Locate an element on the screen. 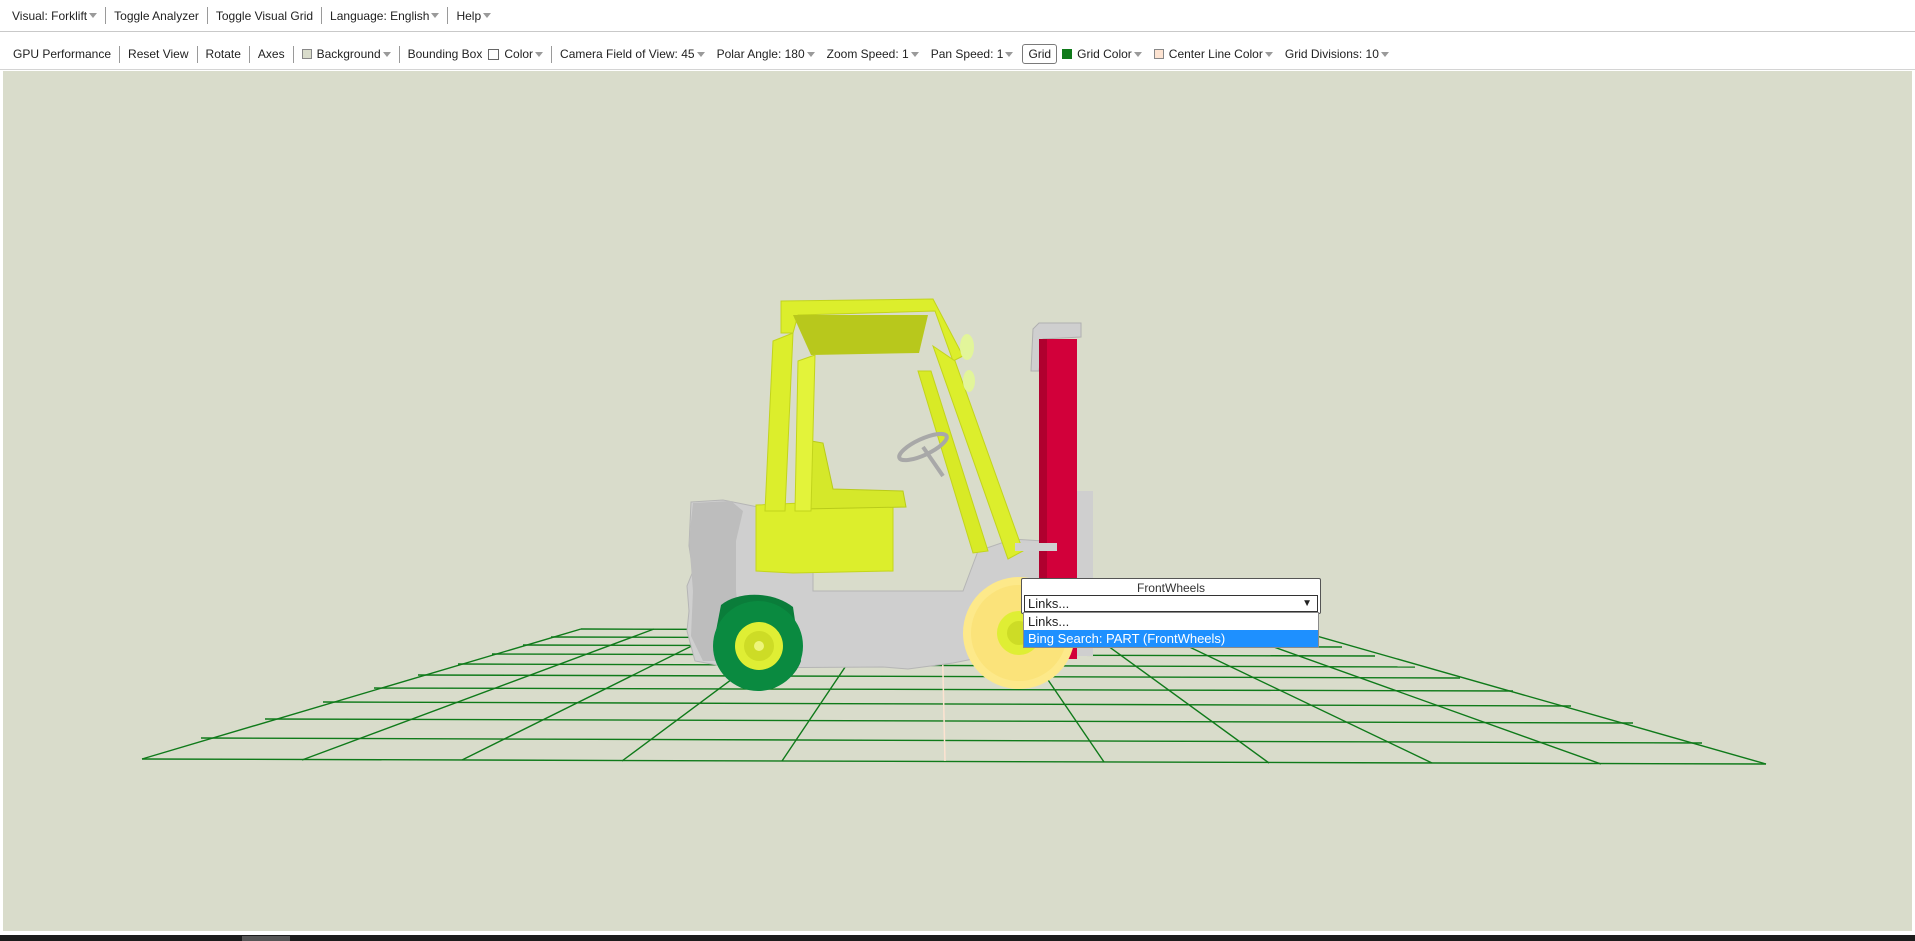 The image size is (1915, 941). background-label: Background is located at coordinates (348, 54).